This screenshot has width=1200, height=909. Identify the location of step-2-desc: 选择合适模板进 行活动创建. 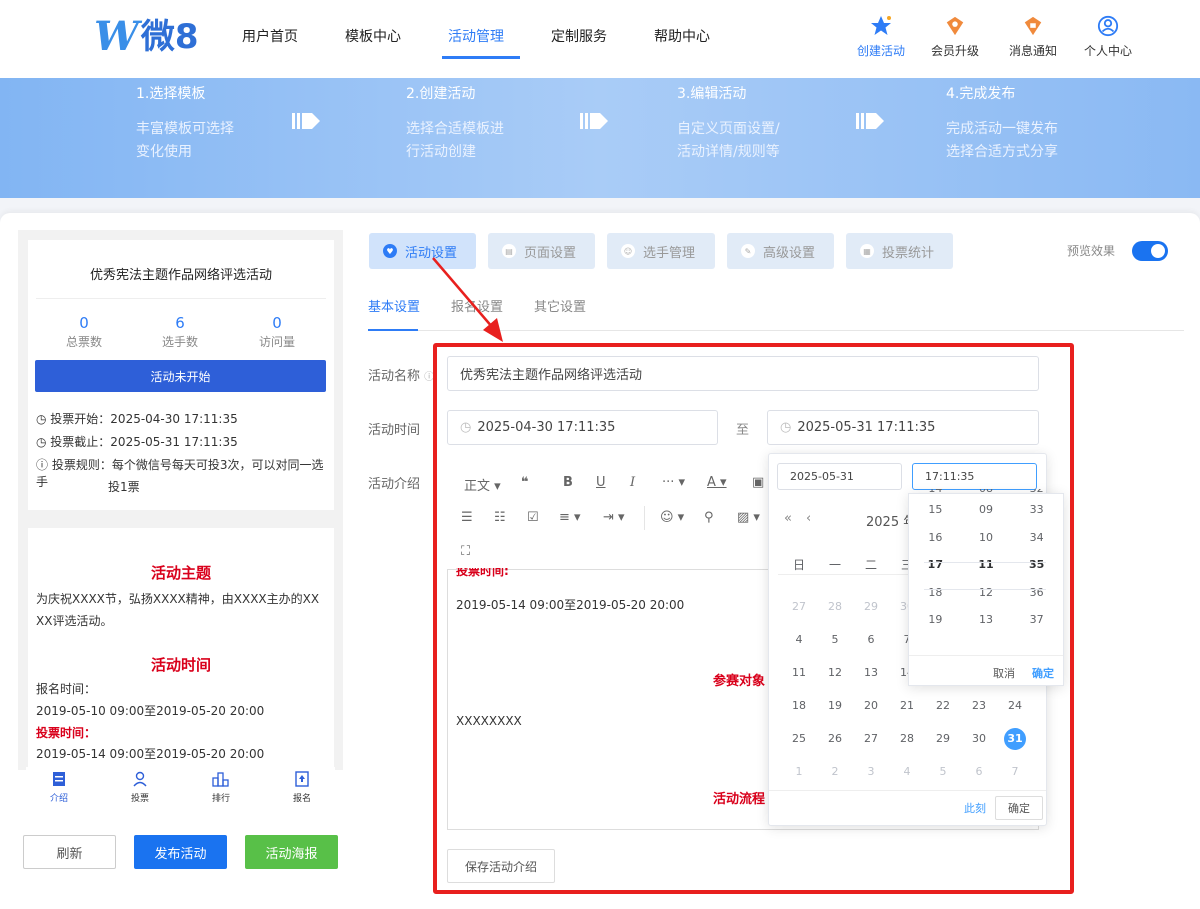
(455, 140).